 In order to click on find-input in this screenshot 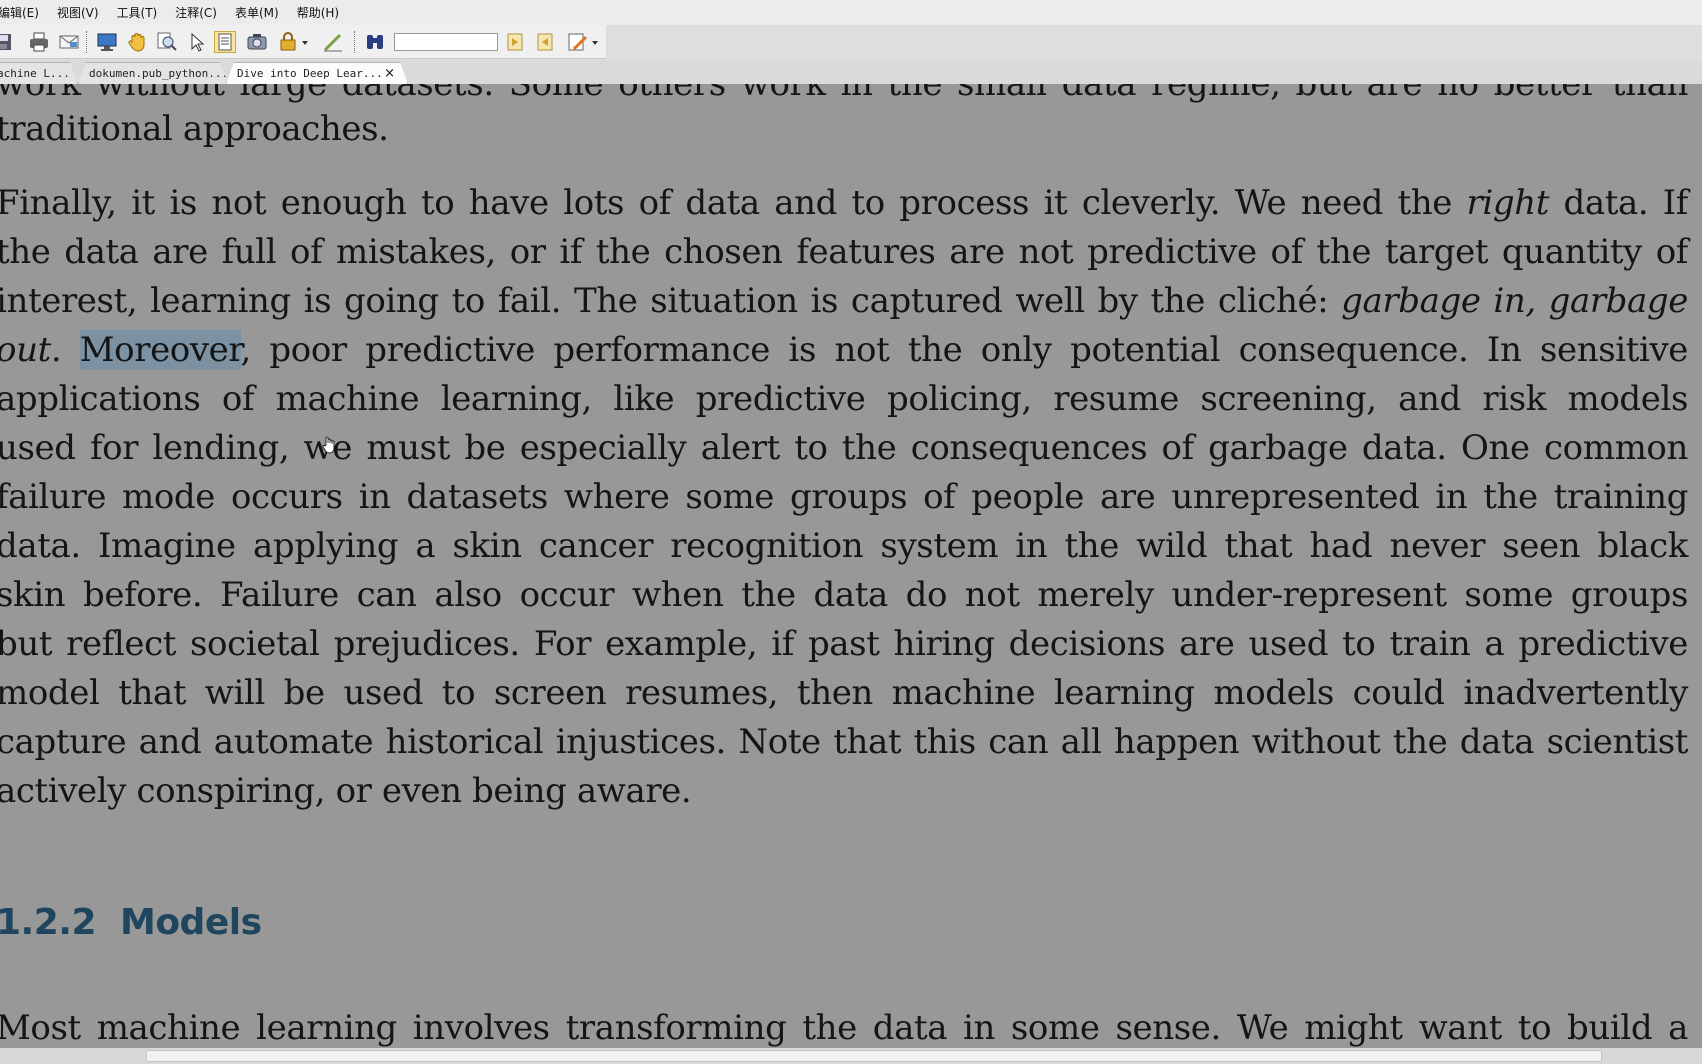, I will do `click(446, 42)`.